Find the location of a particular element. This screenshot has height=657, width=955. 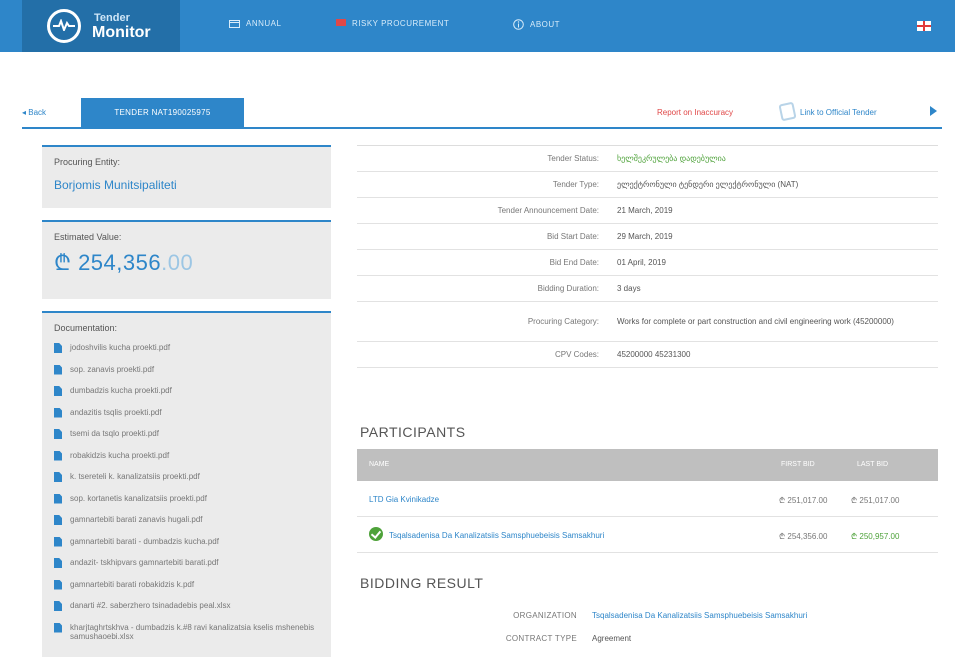

nav-annual: ANNUAL is located at coordinates (255, 23).